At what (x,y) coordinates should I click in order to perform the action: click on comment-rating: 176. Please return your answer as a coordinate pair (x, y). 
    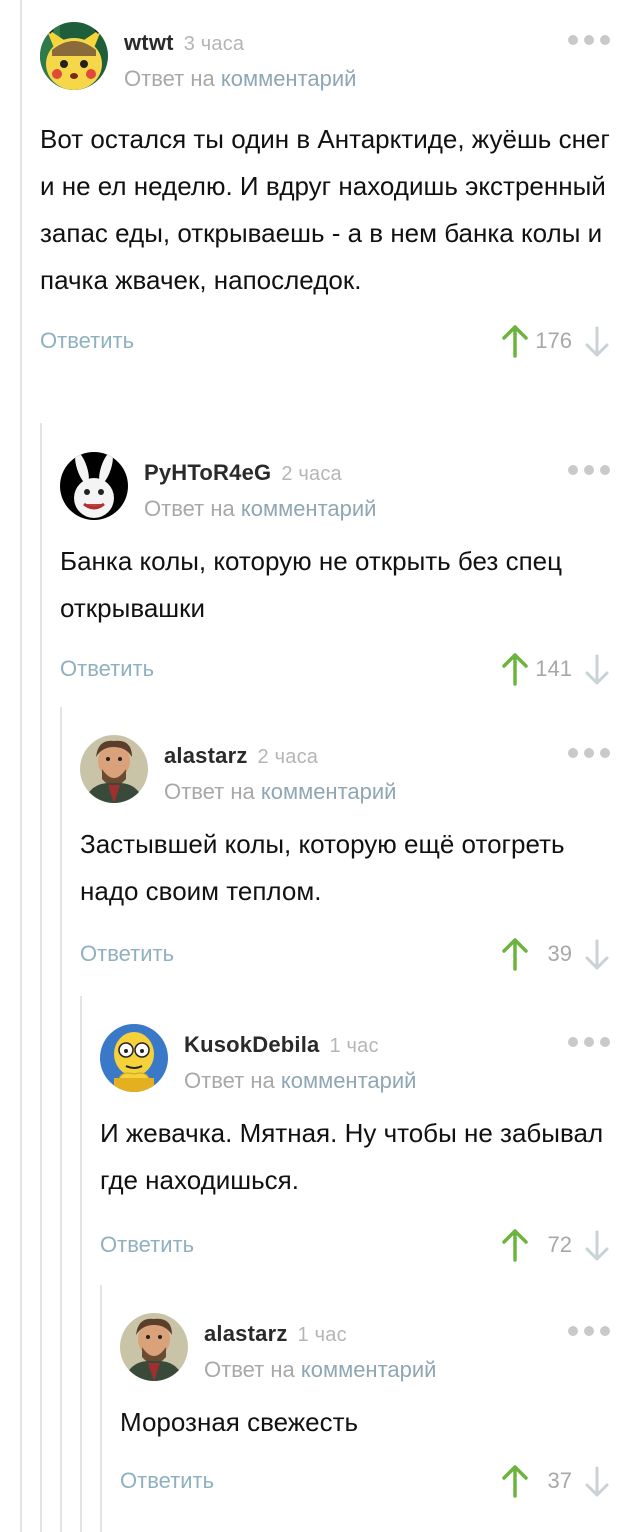
    Looking at the image, I should click on (553, 340).